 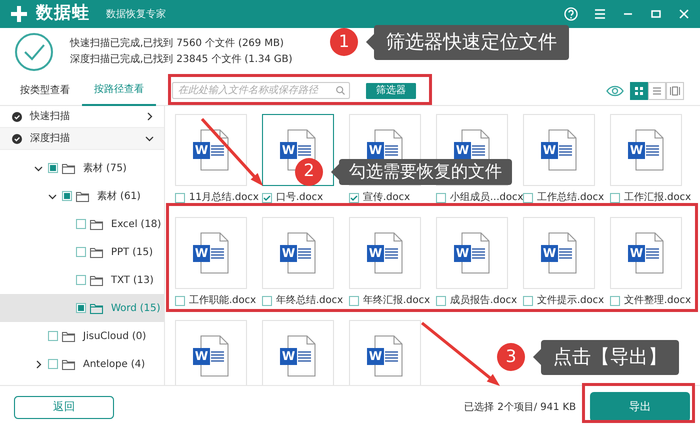 I want to click on file-name: 年终汇报.docx, so click(x=396, y=301).